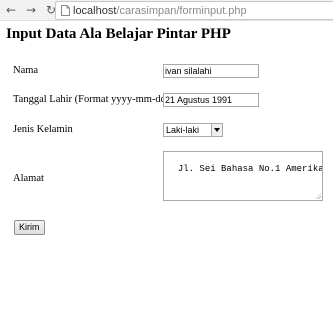 This screenshot has height=333, width=333. What do you see at coordinates (91, 99) in the screenshot?
I see `tanggal-lahir-label: Tanggal Lahir (Format yyyy-mm-dd)` at bounding box center [91, 99].